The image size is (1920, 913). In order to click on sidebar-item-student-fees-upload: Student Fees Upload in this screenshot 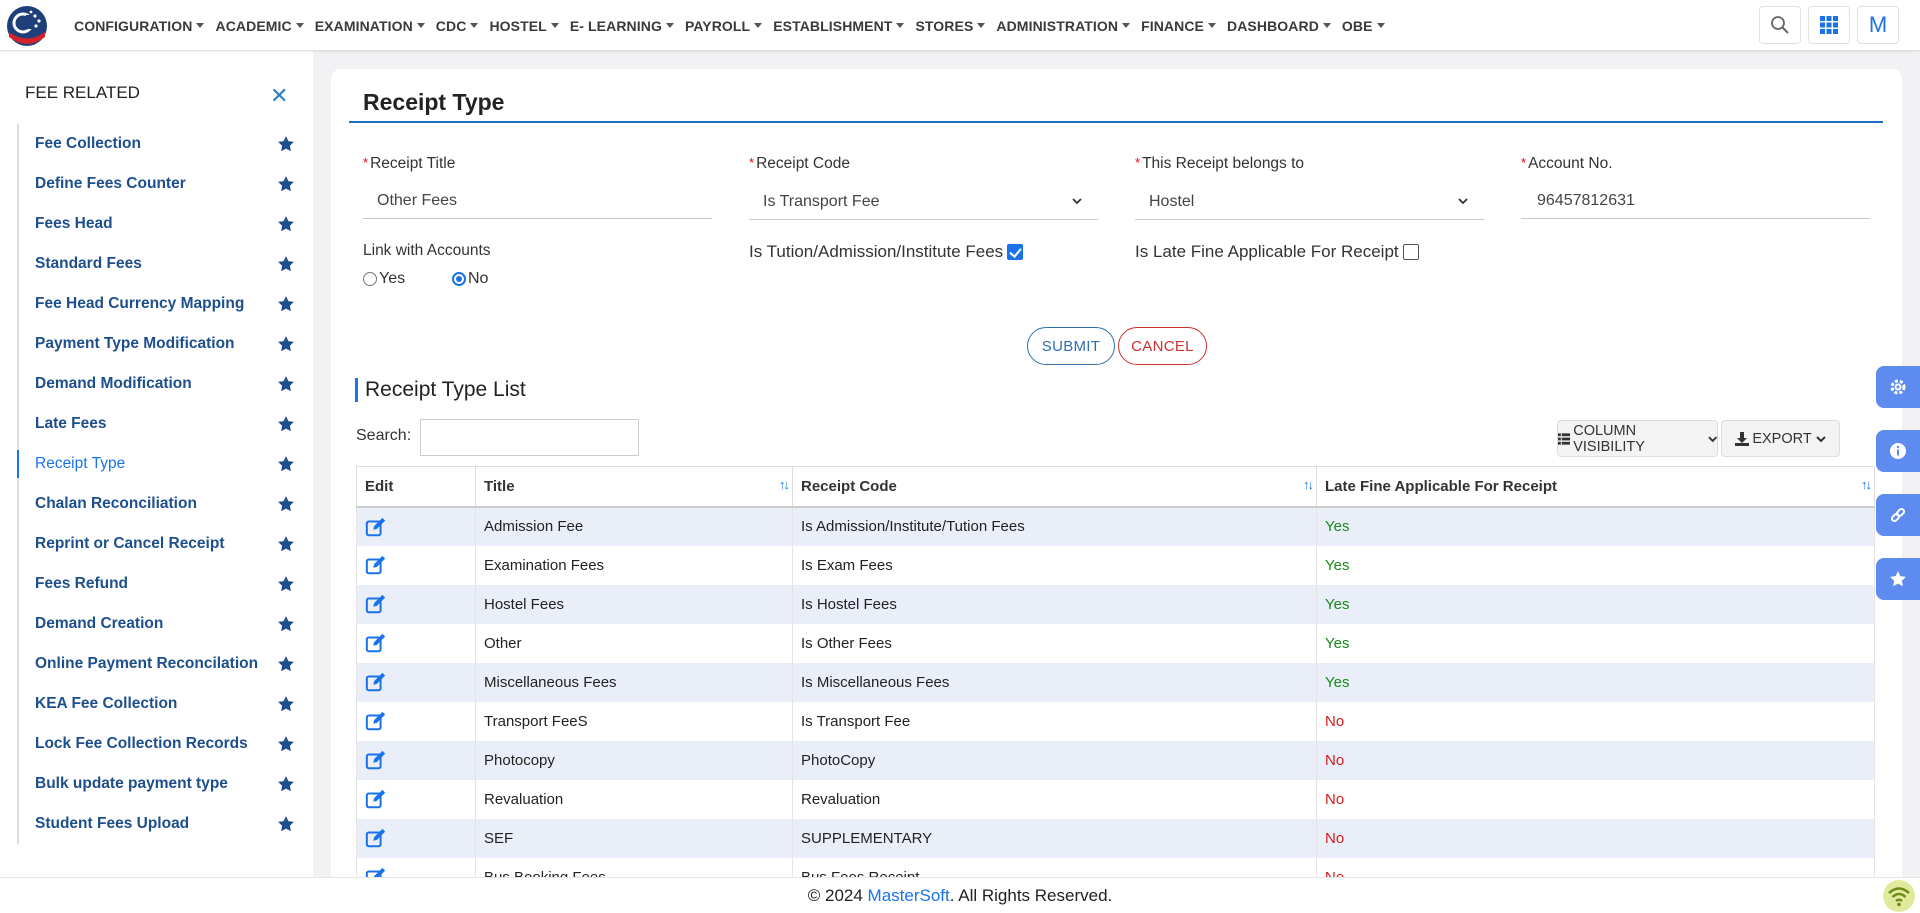, I will do `click(158, 824)`.